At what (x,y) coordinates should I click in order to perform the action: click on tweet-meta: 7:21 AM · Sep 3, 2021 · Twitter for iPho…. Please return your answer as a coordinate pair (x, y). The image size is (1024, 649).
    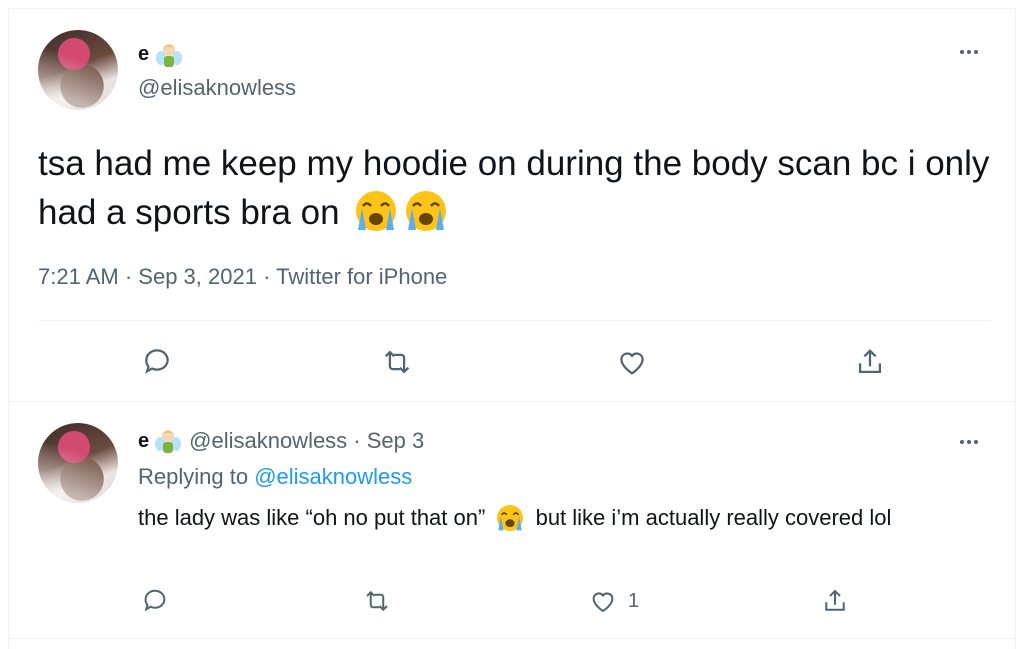
    Looking at the image, I should click on (242, 277).